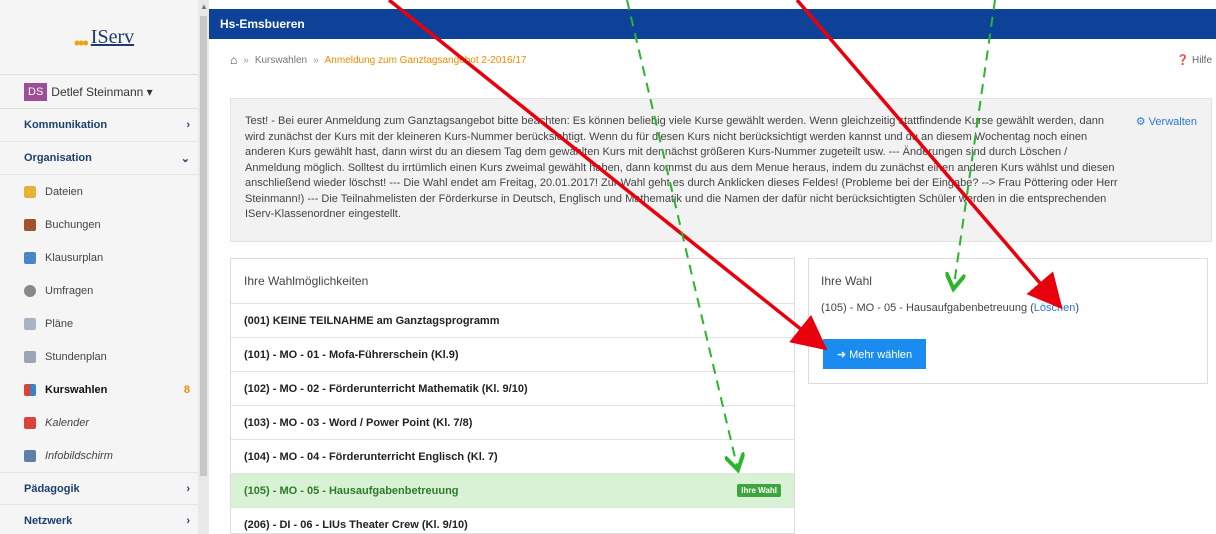 The width and height of the screenshot is (1216, 534). What do you see at coordinates (281, 60) in the screenshot?
I see `breadcrumb-kurswahlen: Kurswahlen` at bounding box center [281, 60].